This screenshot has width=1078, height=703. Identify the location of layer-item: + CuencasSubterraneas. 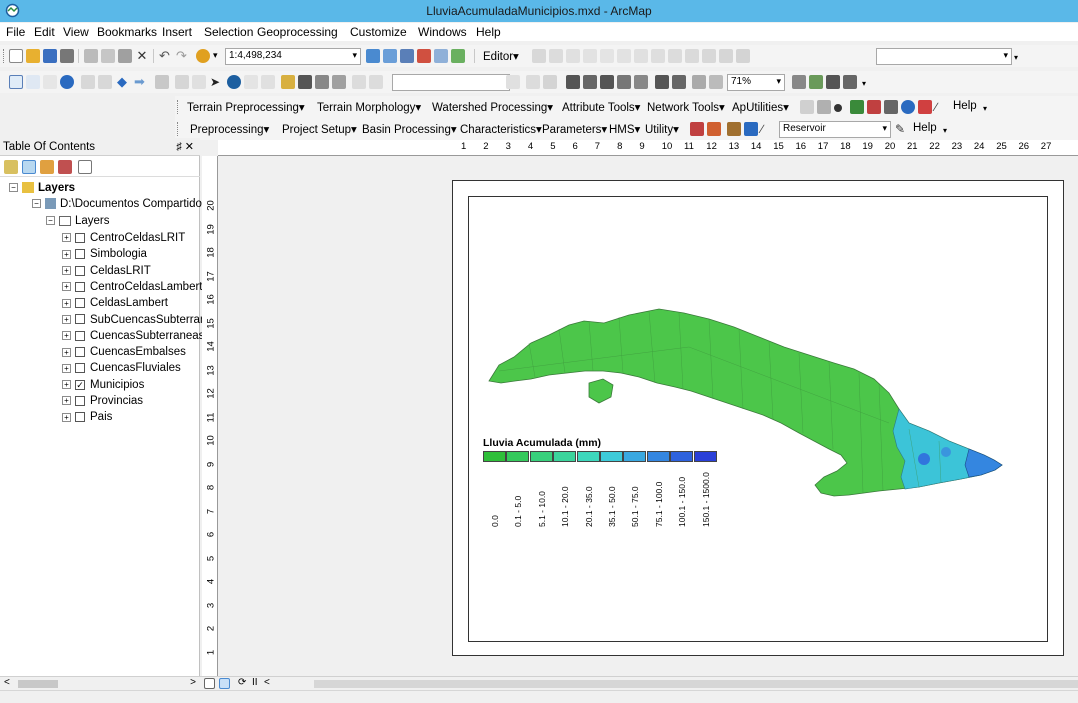
(133, 336).